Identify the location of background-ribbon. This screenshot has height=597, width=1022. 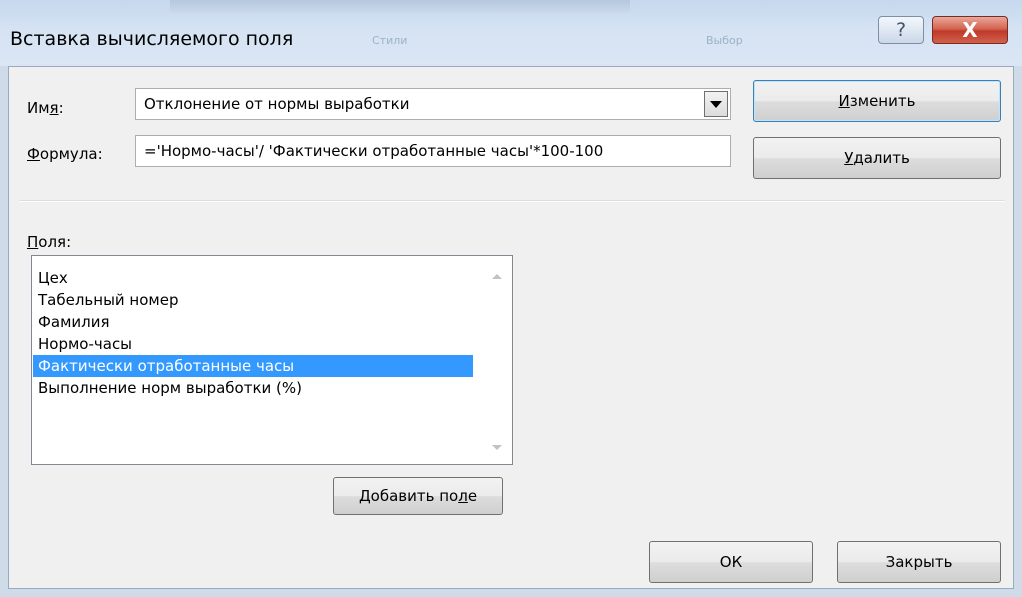
(400, 7).